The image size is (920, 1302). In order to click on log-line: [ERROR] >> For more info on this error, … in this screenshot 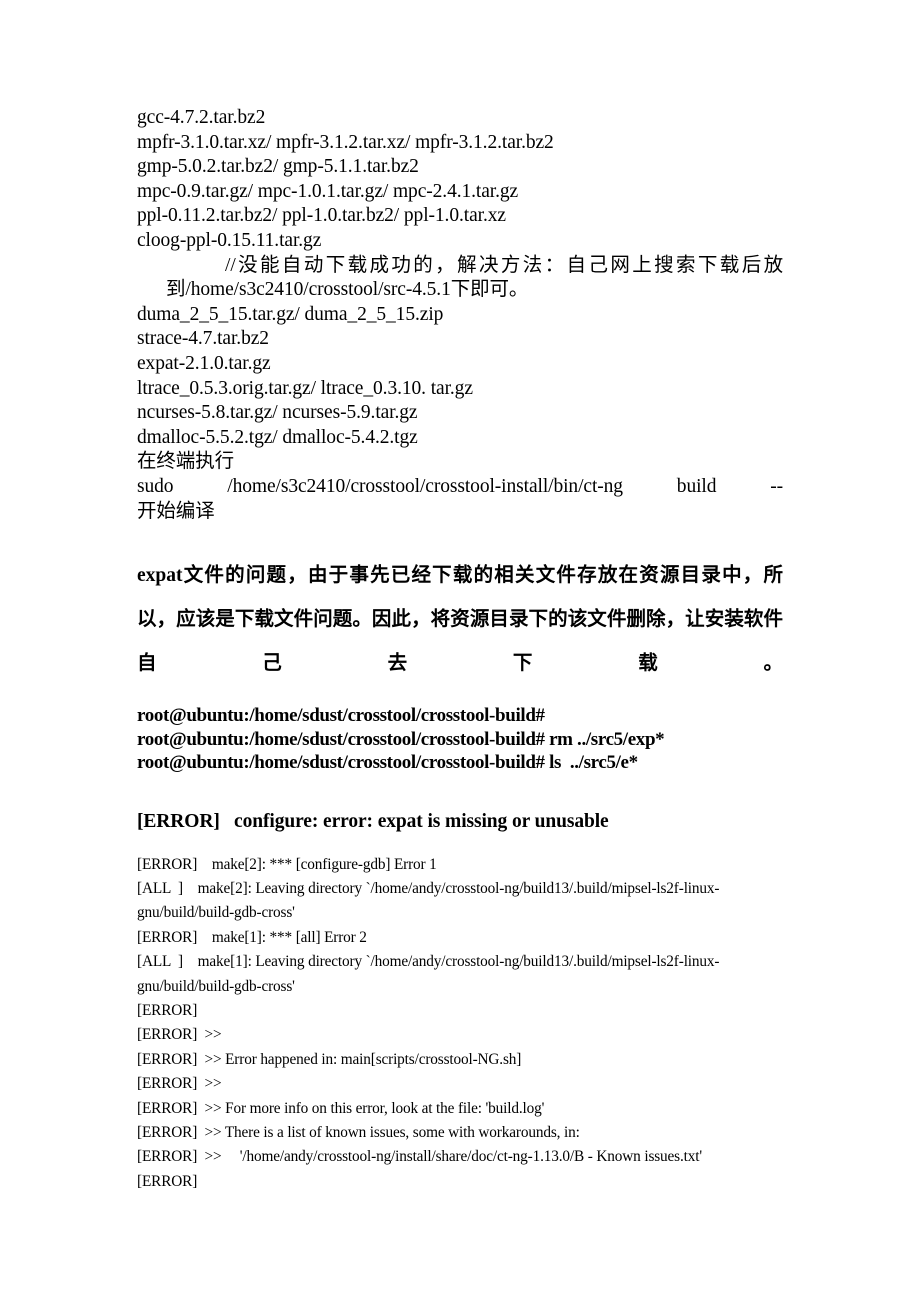, I will do `click(341, 1108)`.